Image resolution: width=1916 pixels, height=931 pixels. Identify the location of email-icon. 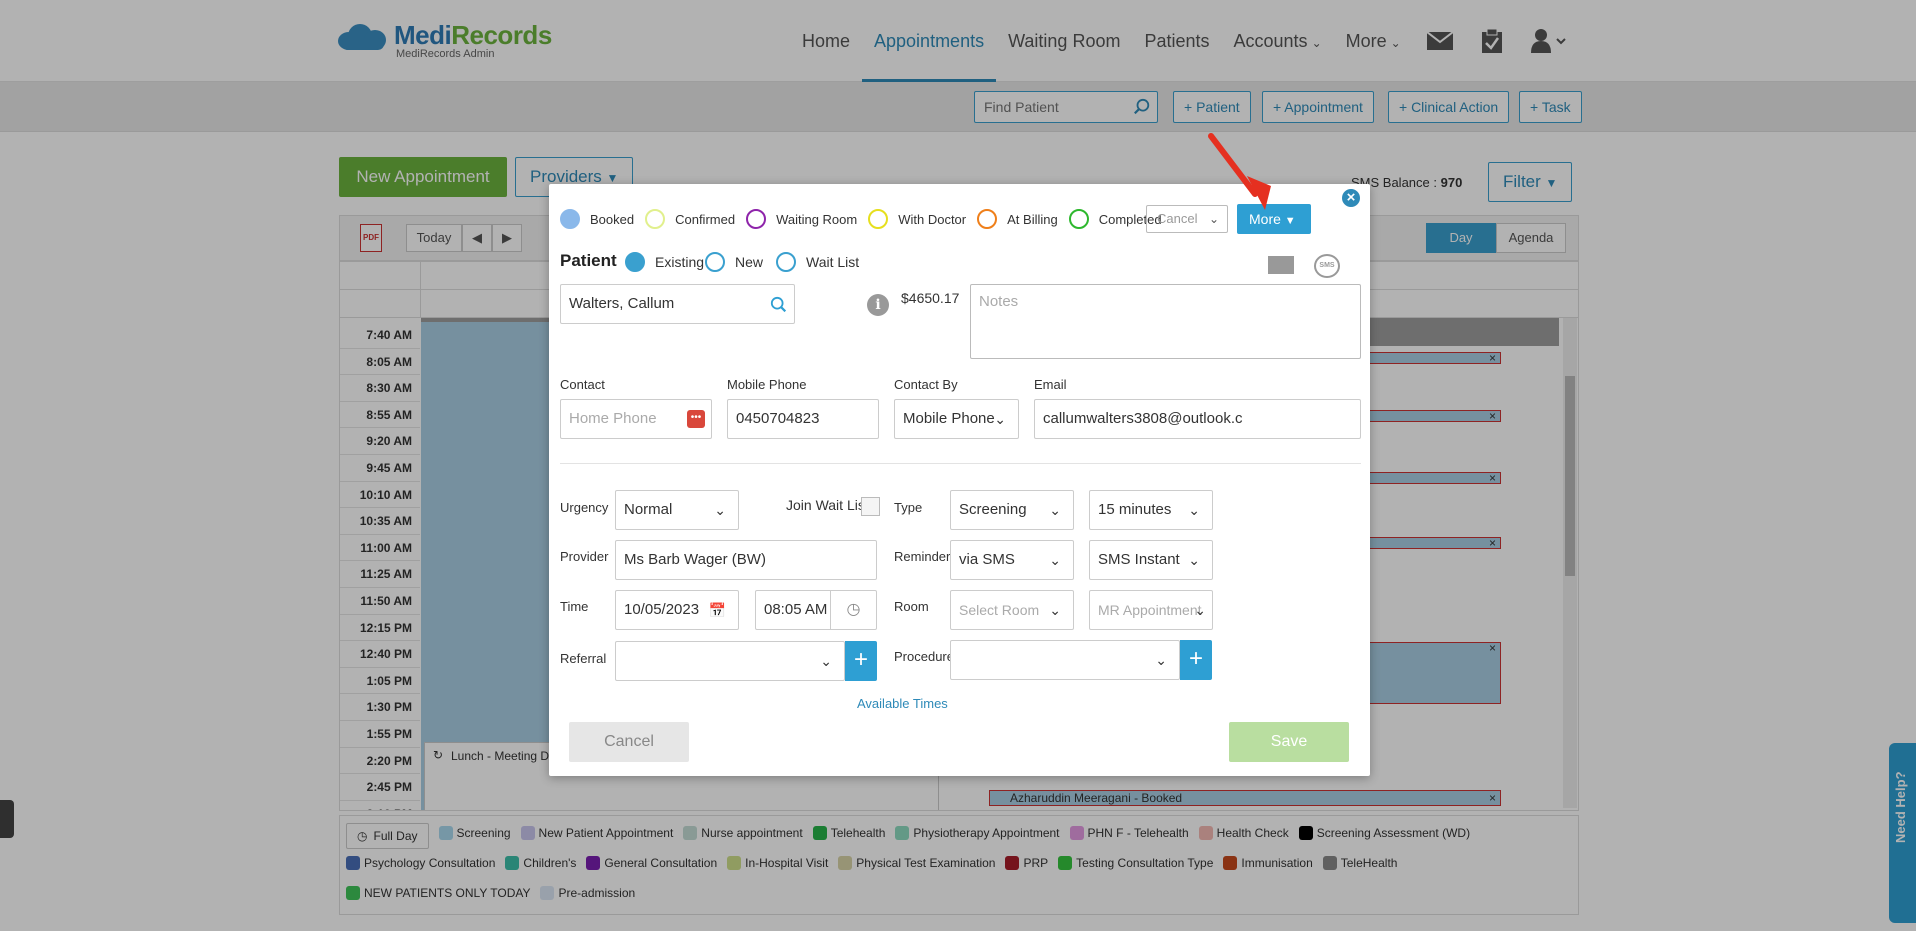
(1281, 265).